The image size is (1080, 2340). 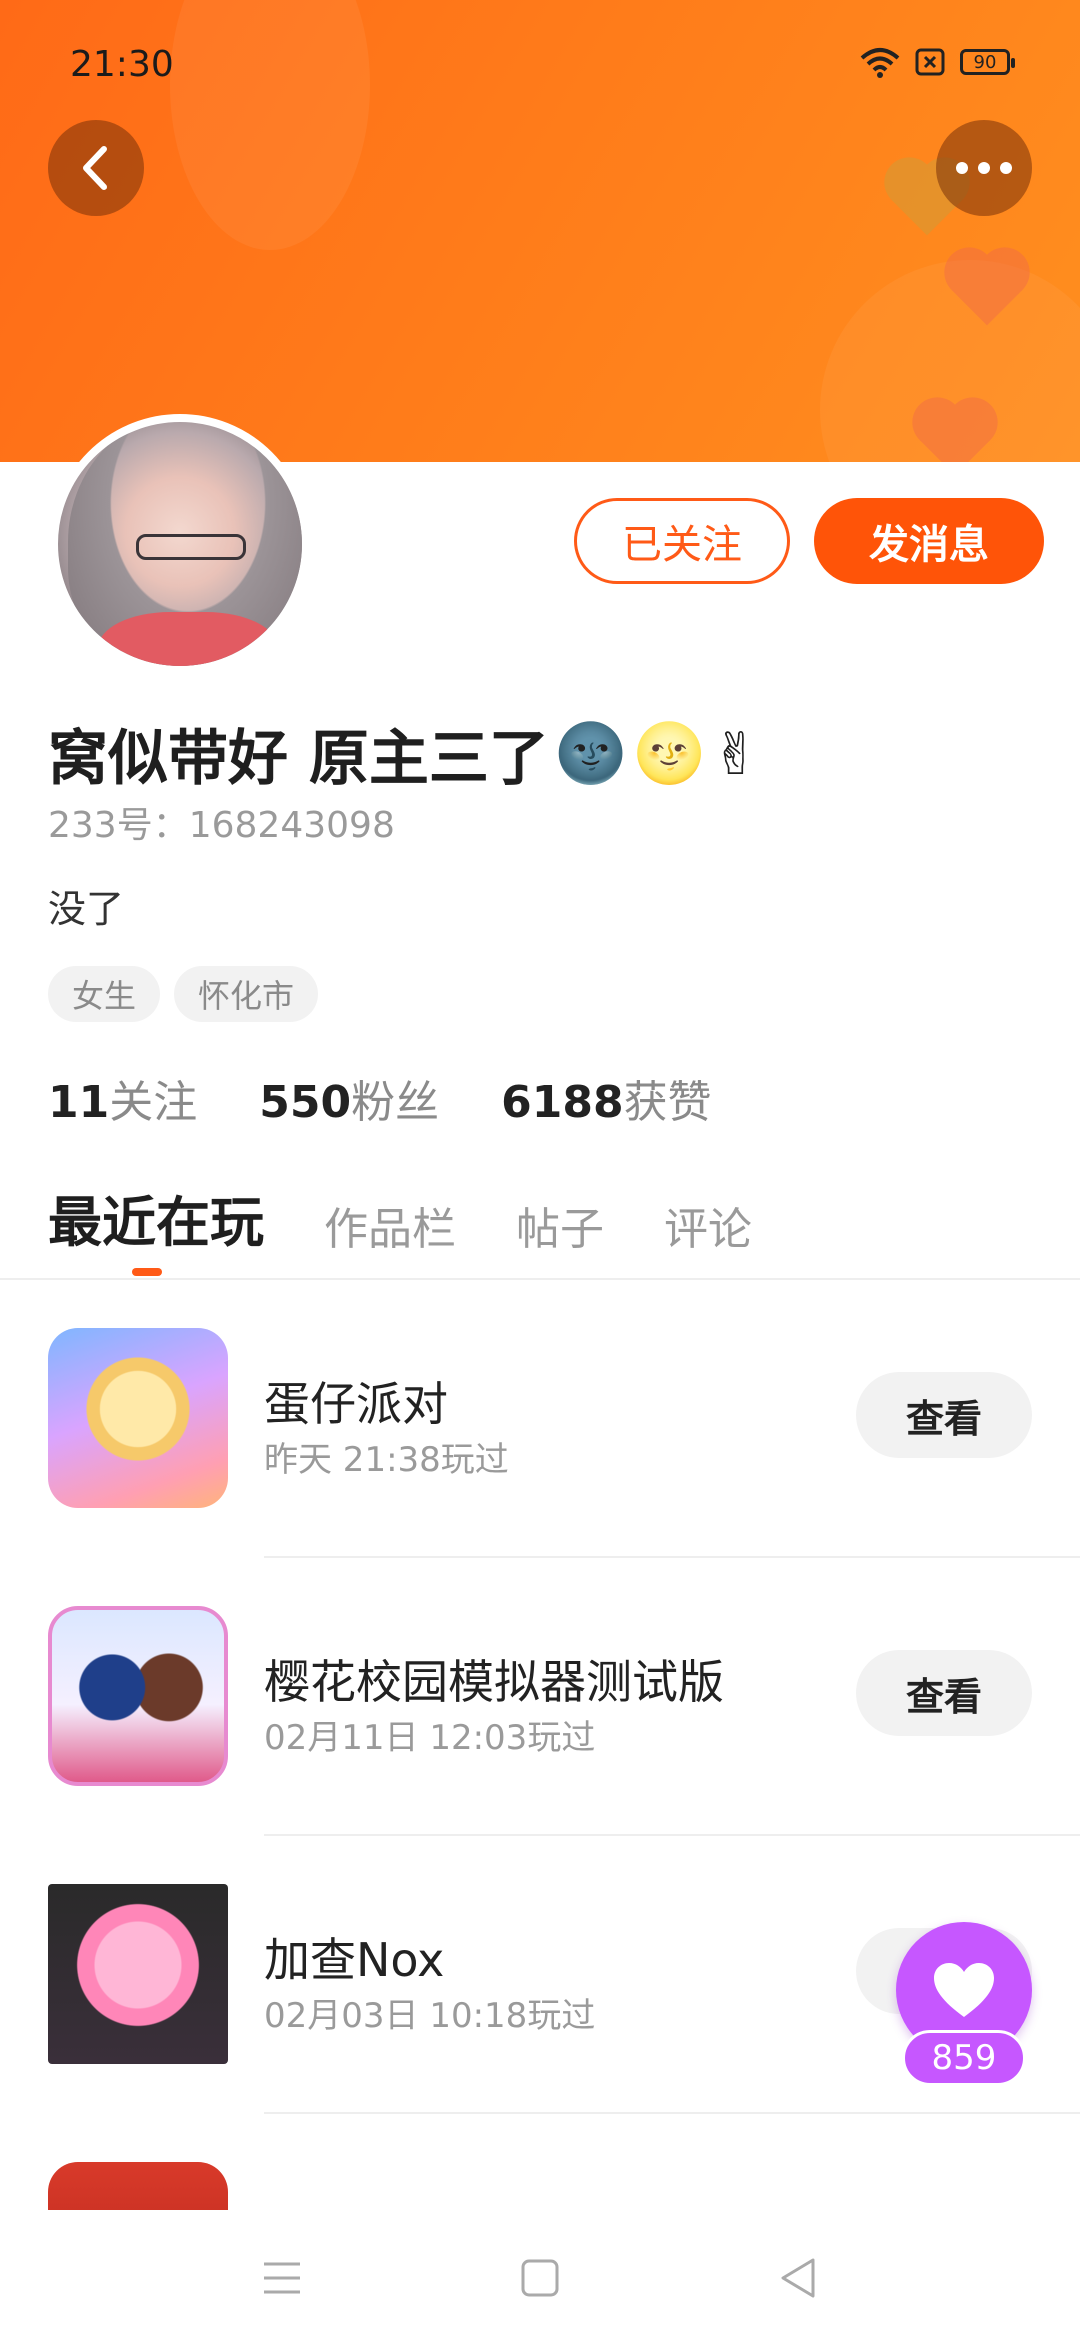 I want to click on battery-level: 90, so click(x=985, y=62).